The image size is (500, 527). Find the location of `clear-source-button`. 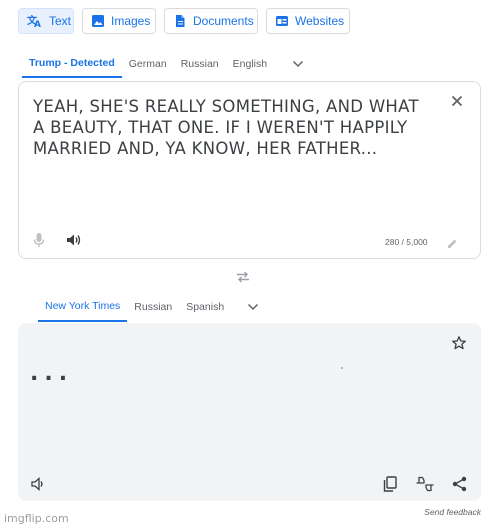

clear-source-button is located at coordinates (457, 101).